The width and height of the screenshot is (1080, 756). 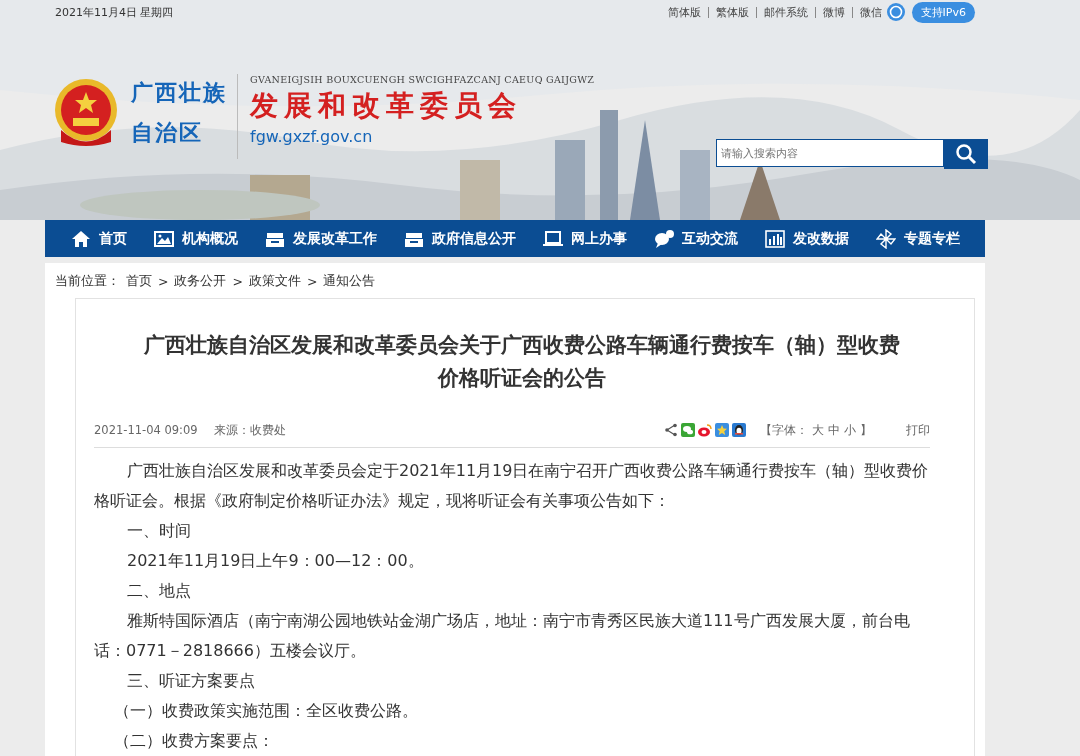 I want to click on article-title: 广西壮族自治区发展和改革委员会关于广西收费公路车辆通行费按车（轴）型收费价格听证会的公告, so click(x=522, y=362).